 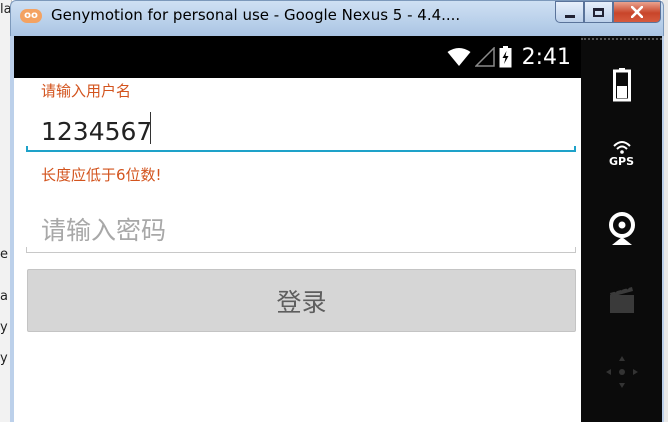 I want to click on signal-icon, so click(x=484, y=57).